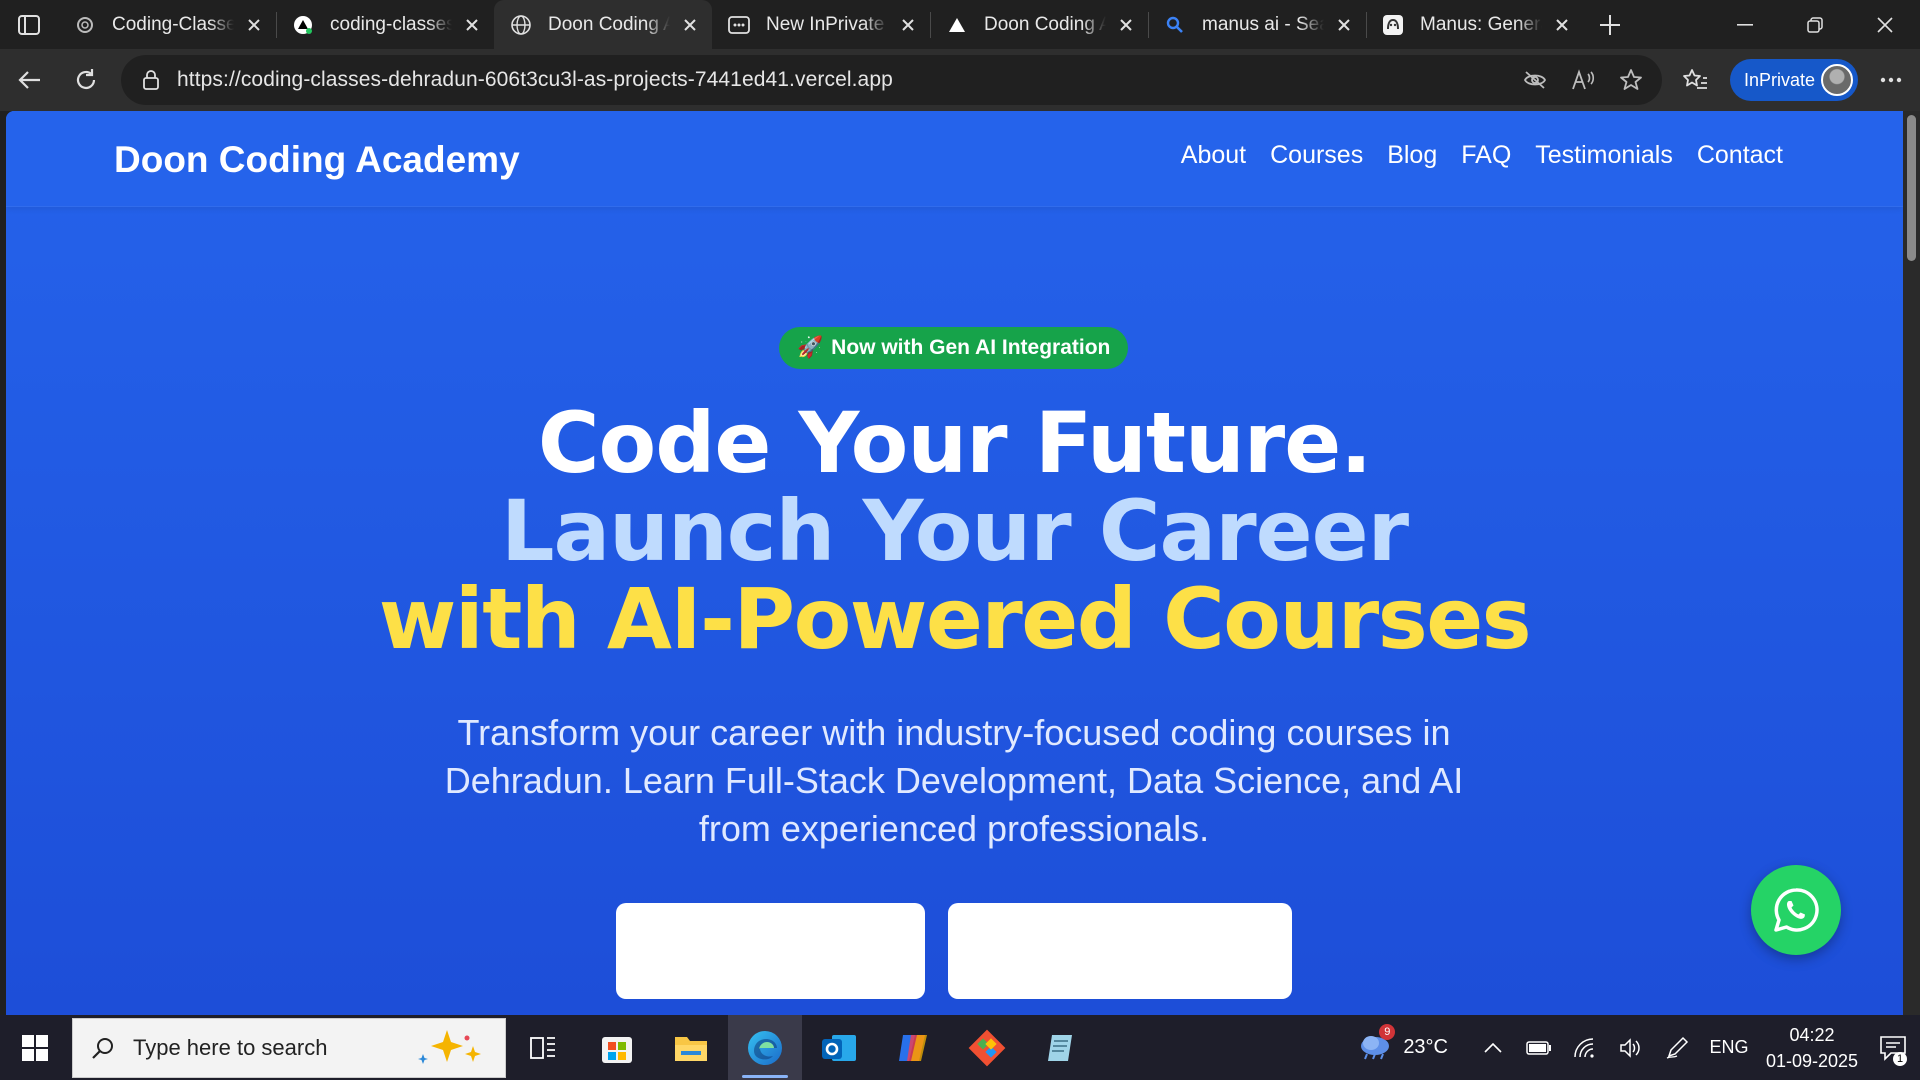  I want to click on nav-link-faq: FAQ, so click(1486, 155).